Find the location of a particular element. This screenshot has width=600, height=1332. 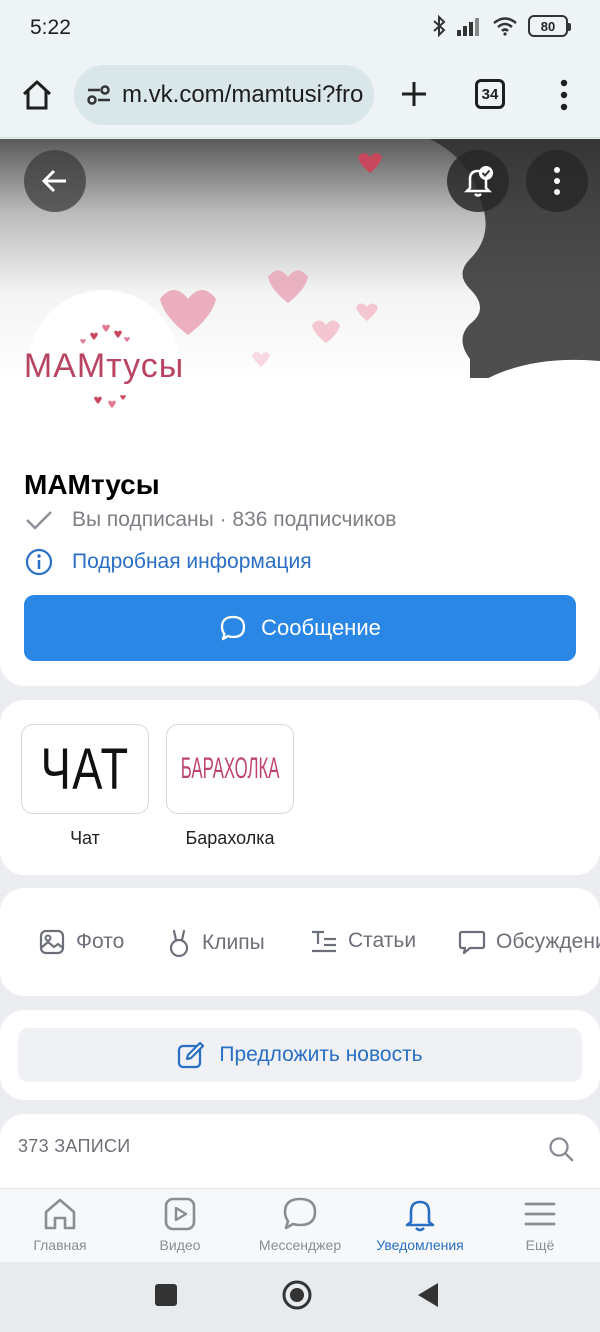

tab-photos-label: Фото is located at coordinates (100, 941).